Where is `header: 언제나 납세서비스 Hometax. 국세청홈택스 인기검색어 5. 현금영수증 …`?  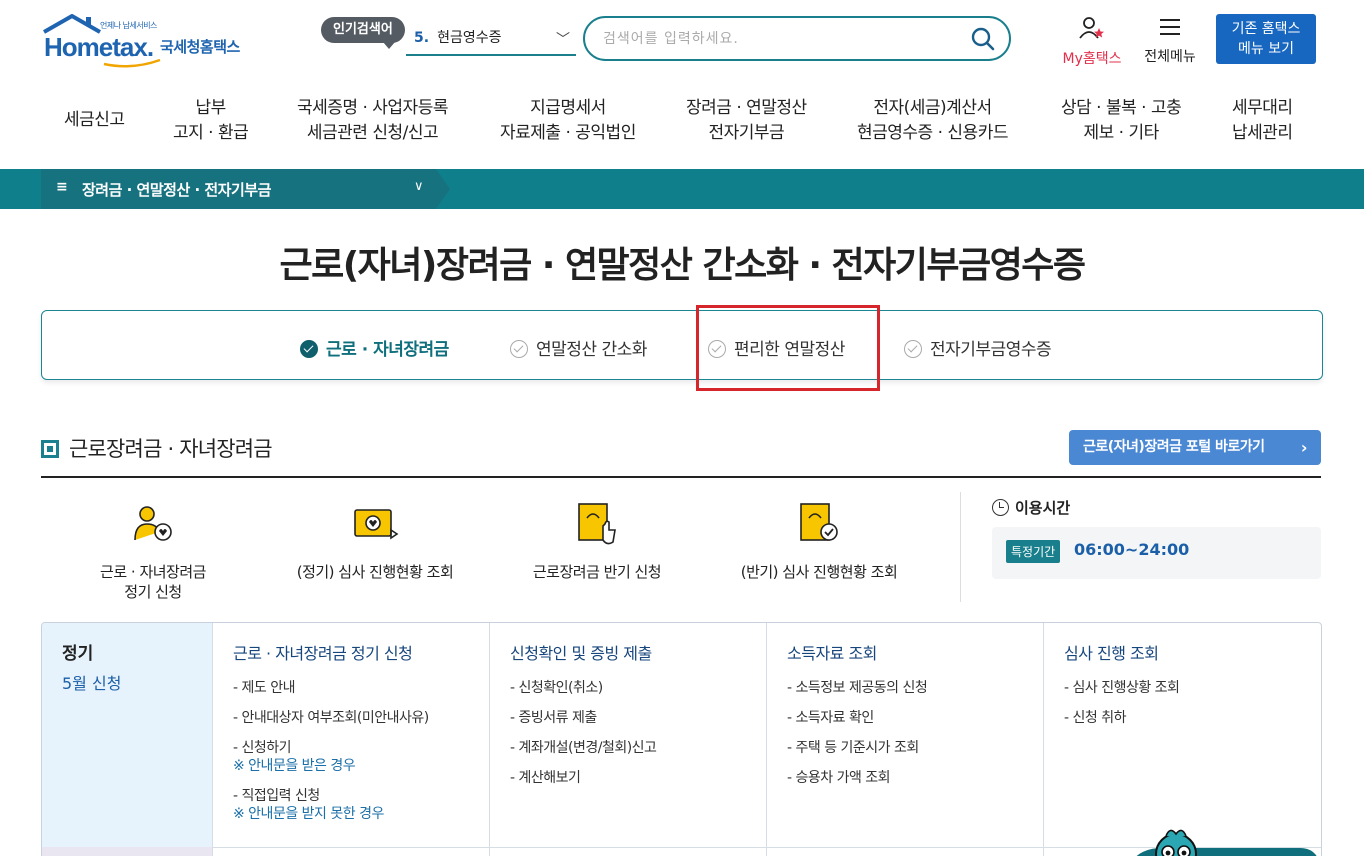 header: 언제나 납세서비스 Hometax. 국세청홈택스 인기검색어 5. 현금영수증 … is located at coordinates (682, 41).